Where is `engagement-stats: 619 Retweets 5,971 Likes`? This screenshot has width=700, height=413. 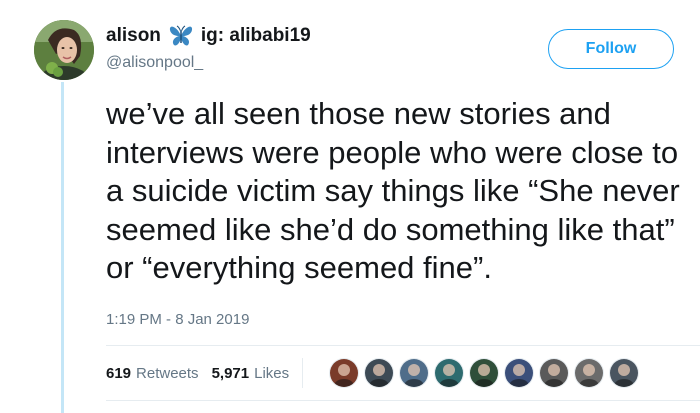 engagement-stats: 619 Retweets 5,971 Likes is located at coordinates (375, 373).